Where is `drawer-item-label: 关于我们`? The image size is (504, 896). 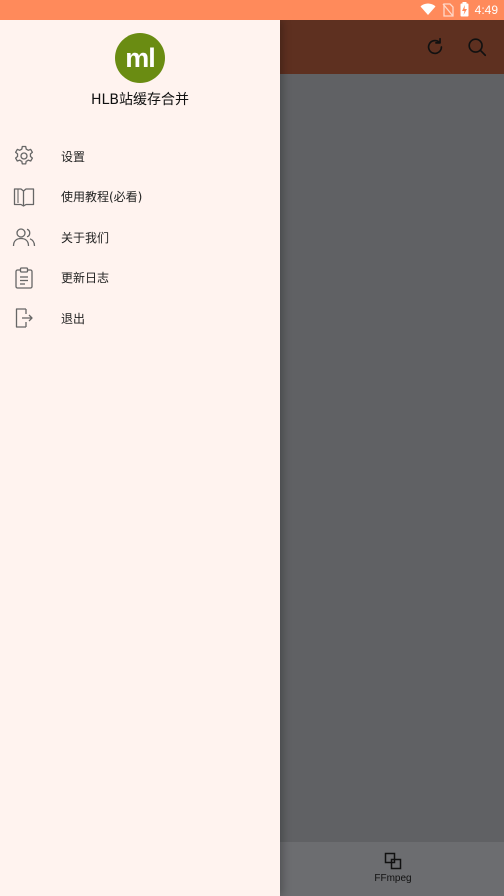 drawer-item-label: 关于我们 is located at coordinates (85, 237).